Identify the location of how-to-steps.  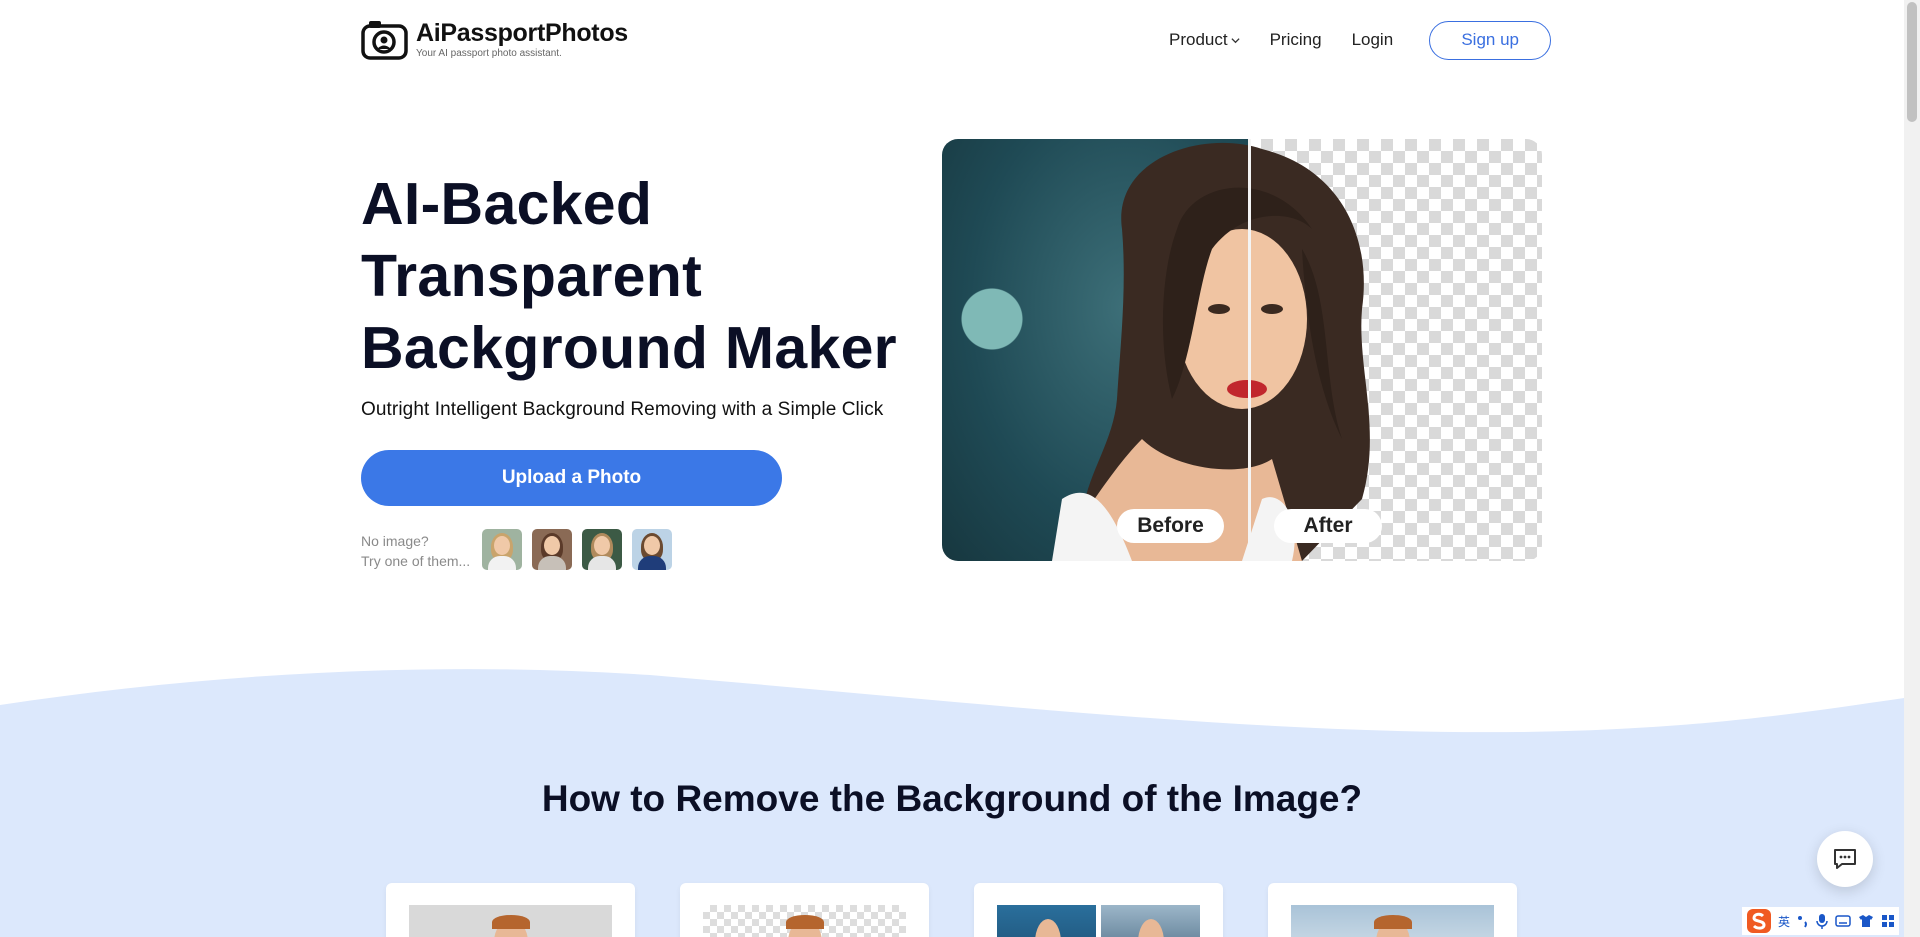
(974, 910).